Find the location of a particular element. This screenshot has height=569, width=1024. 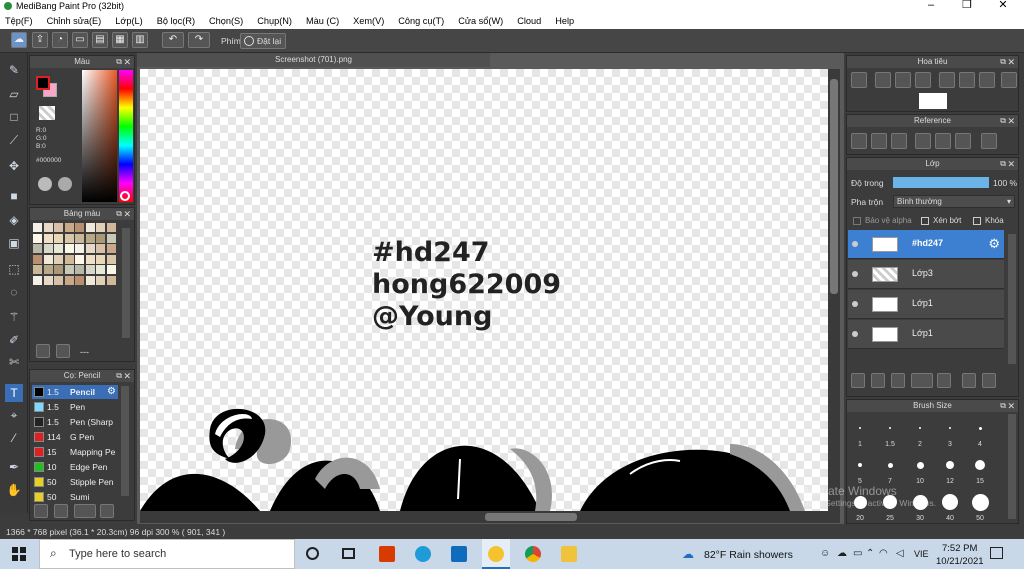

maximize-button: ❐ is located at coordinates (967, 6).